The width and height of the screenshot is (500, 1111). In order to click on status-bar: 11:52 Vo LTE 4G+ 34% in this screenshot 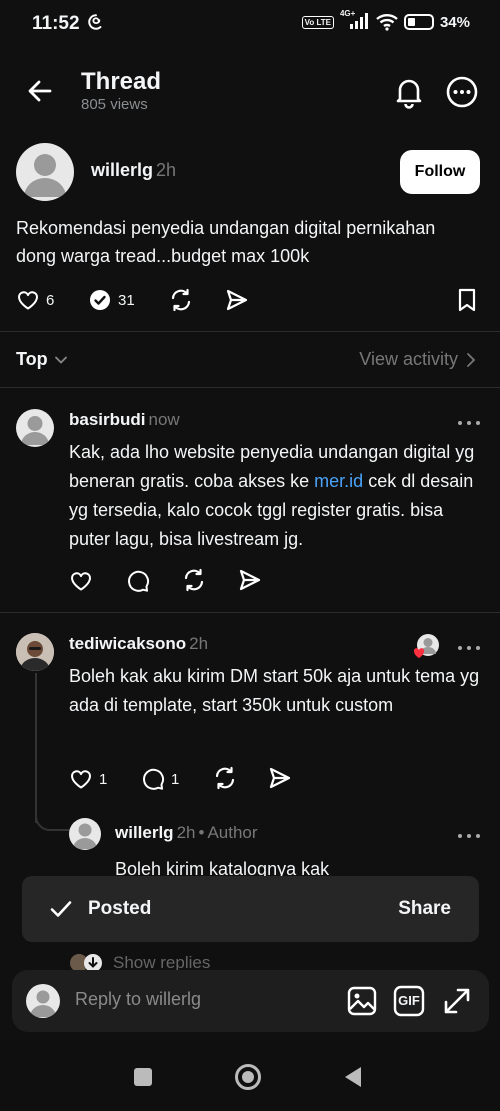, I will do `click(250, 25)`.